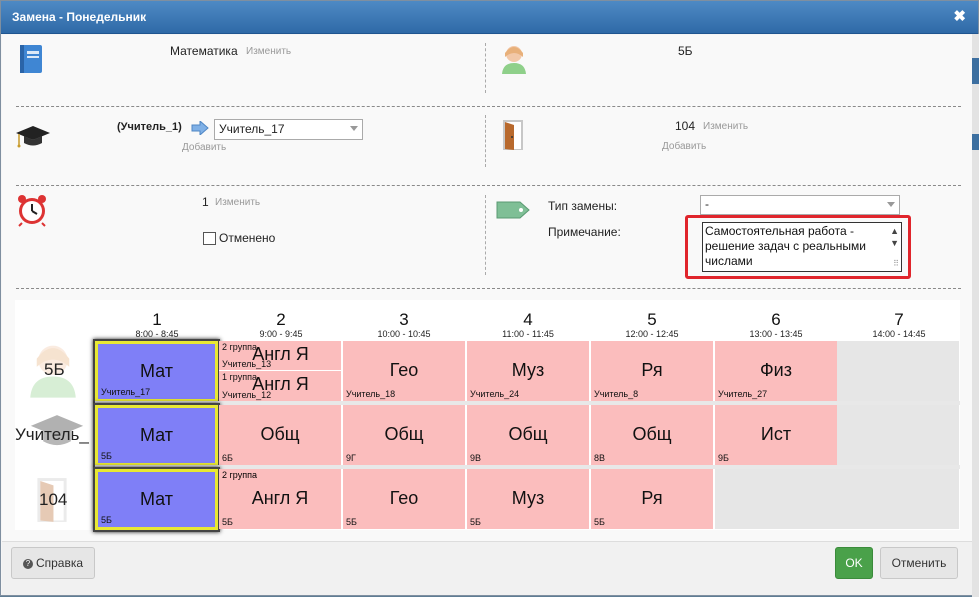 The image size is (979, 597). I want to click on room-change-link: Изменить, so click(725, 126).